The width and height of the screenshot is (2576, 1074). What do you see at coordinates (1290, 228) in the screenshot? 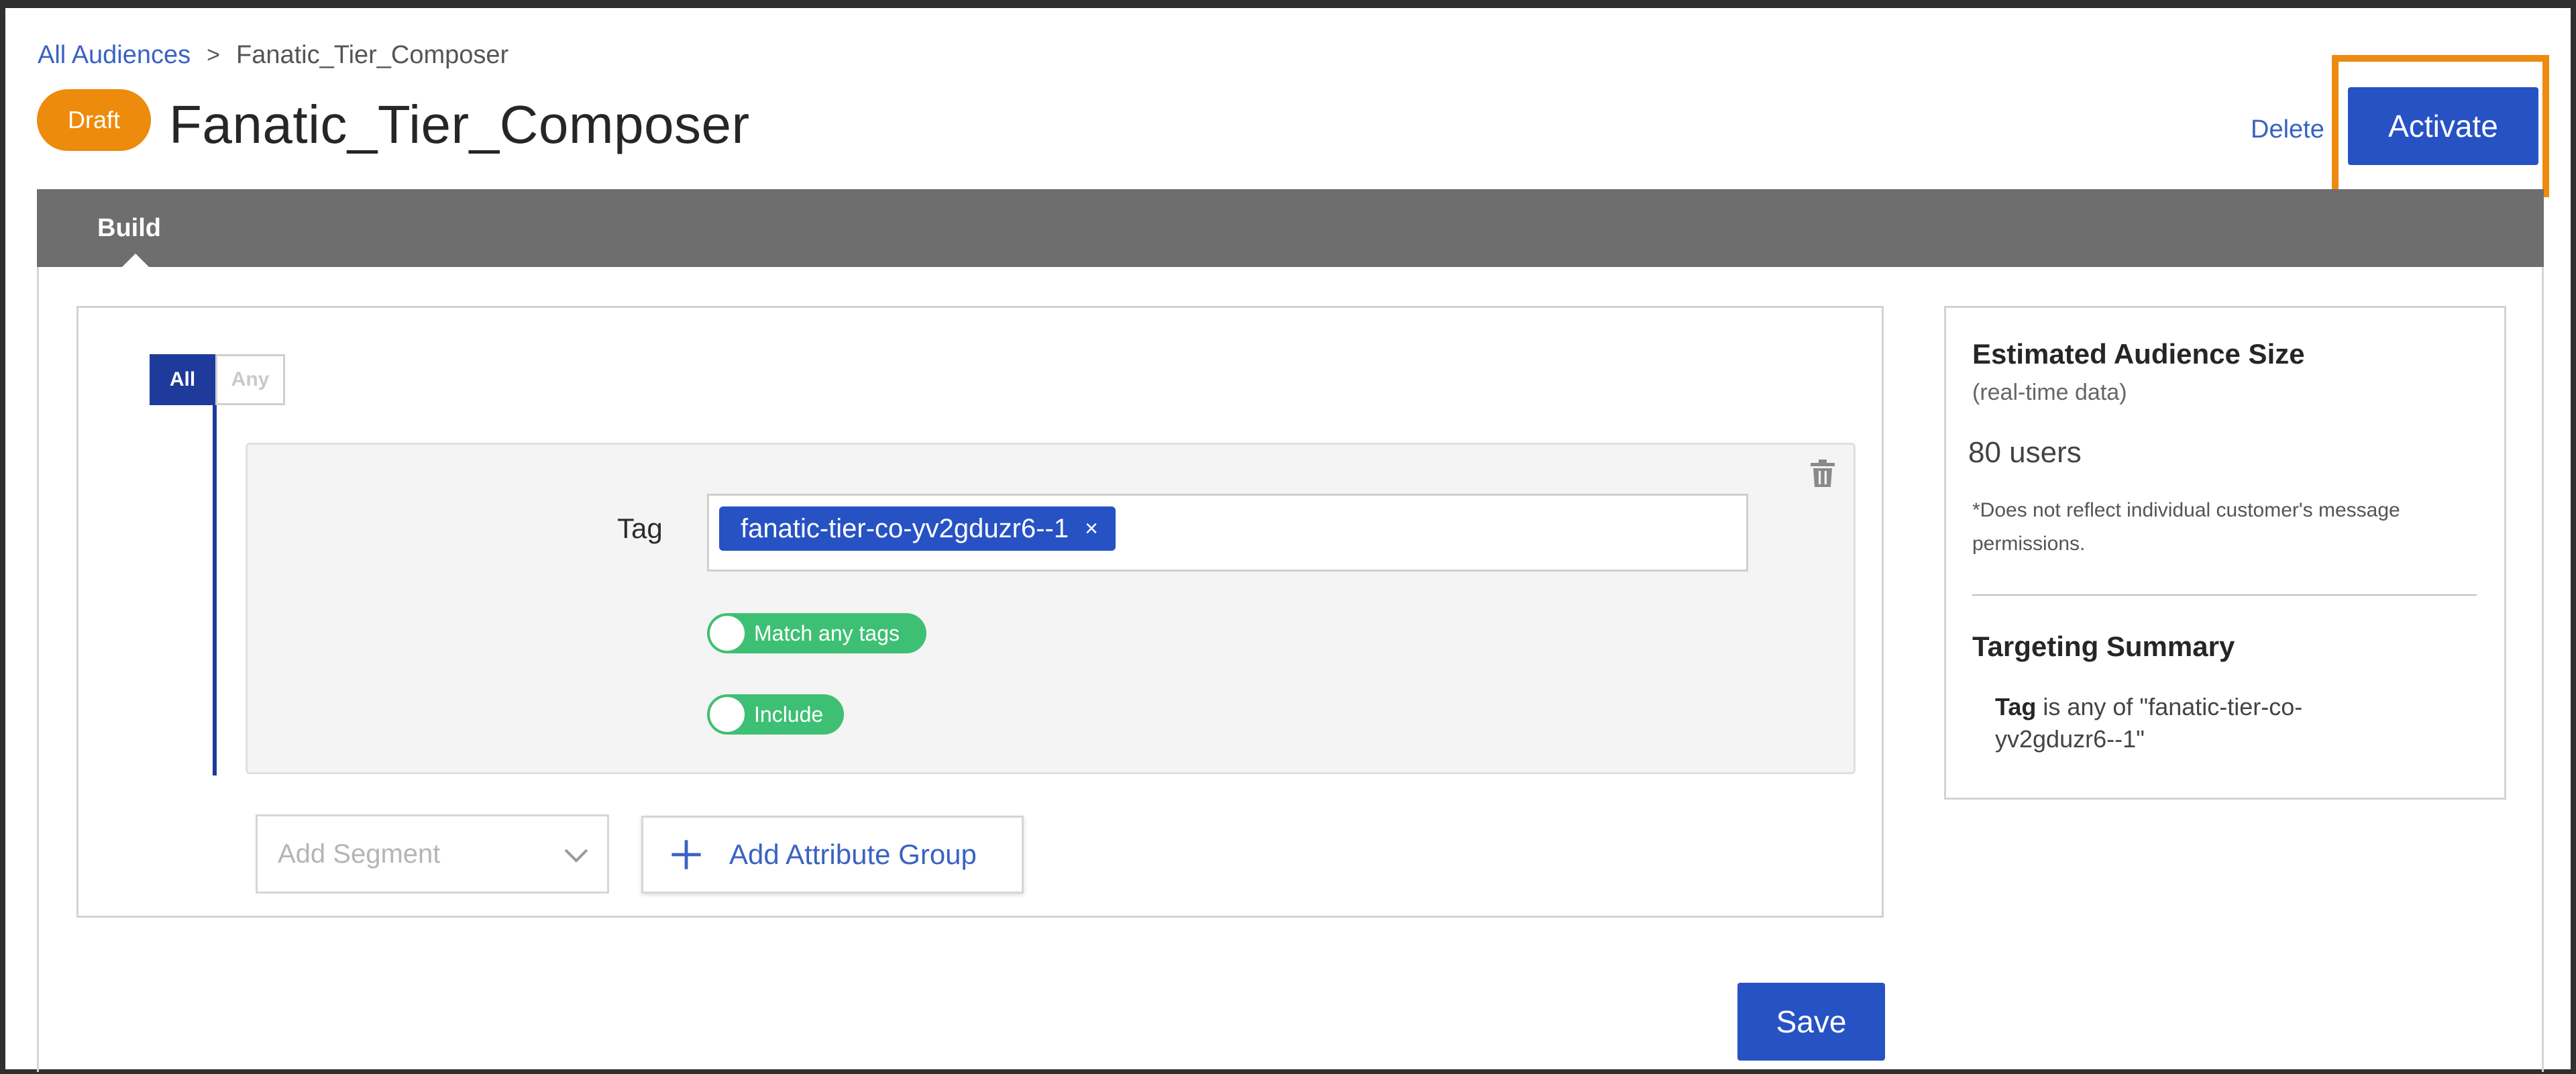
I see `tab-bar: Build` at bounding box center [1290, 228].